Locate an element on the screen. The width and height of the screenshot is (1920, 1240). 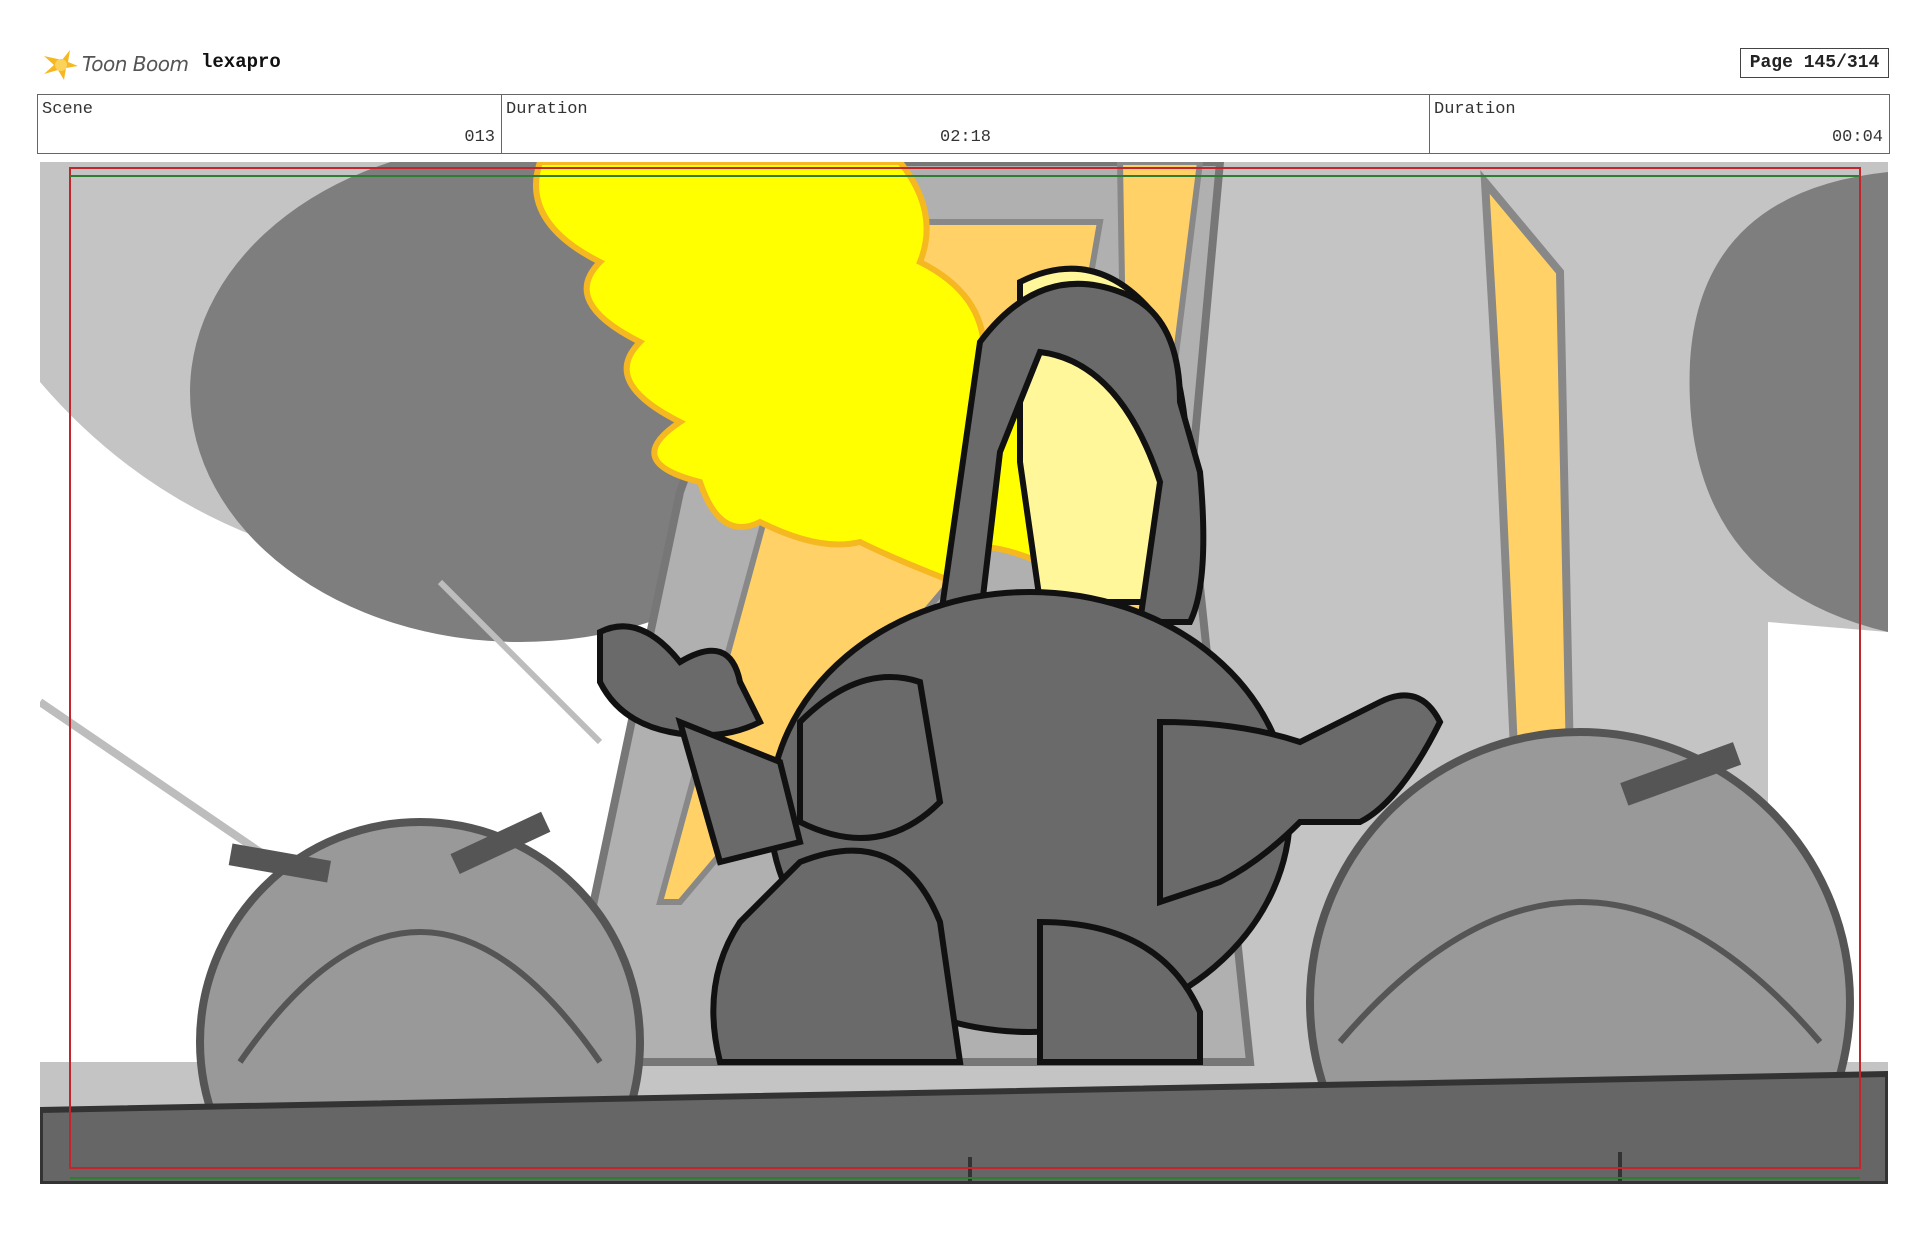
scene-value: 013 is located at coordinates (479, 137).